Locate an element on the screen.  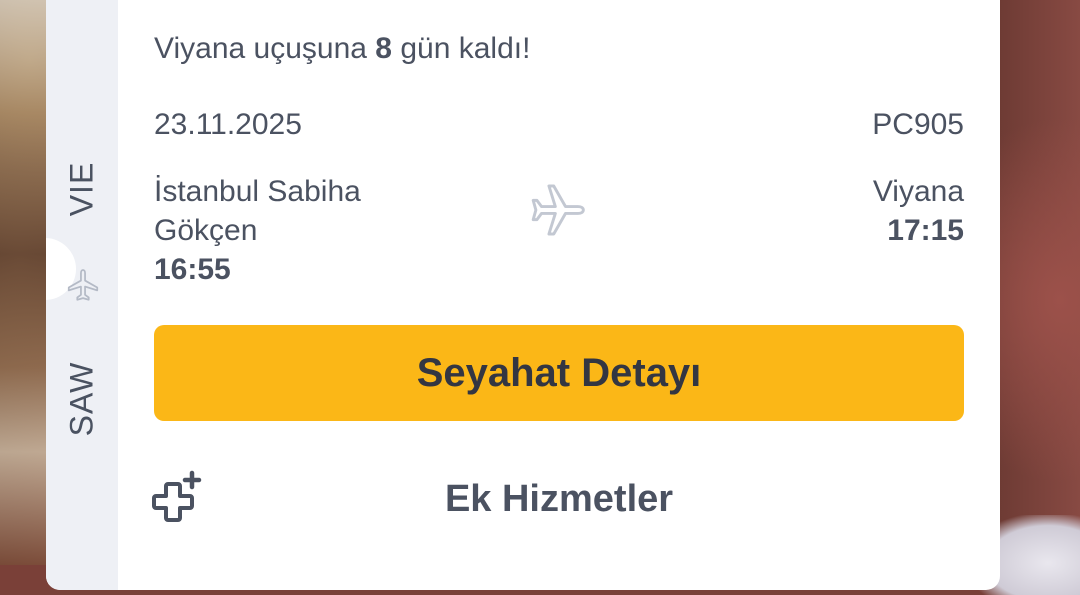
extra-services-button: Ek Hizmetler is located at coordinates (558, 505).